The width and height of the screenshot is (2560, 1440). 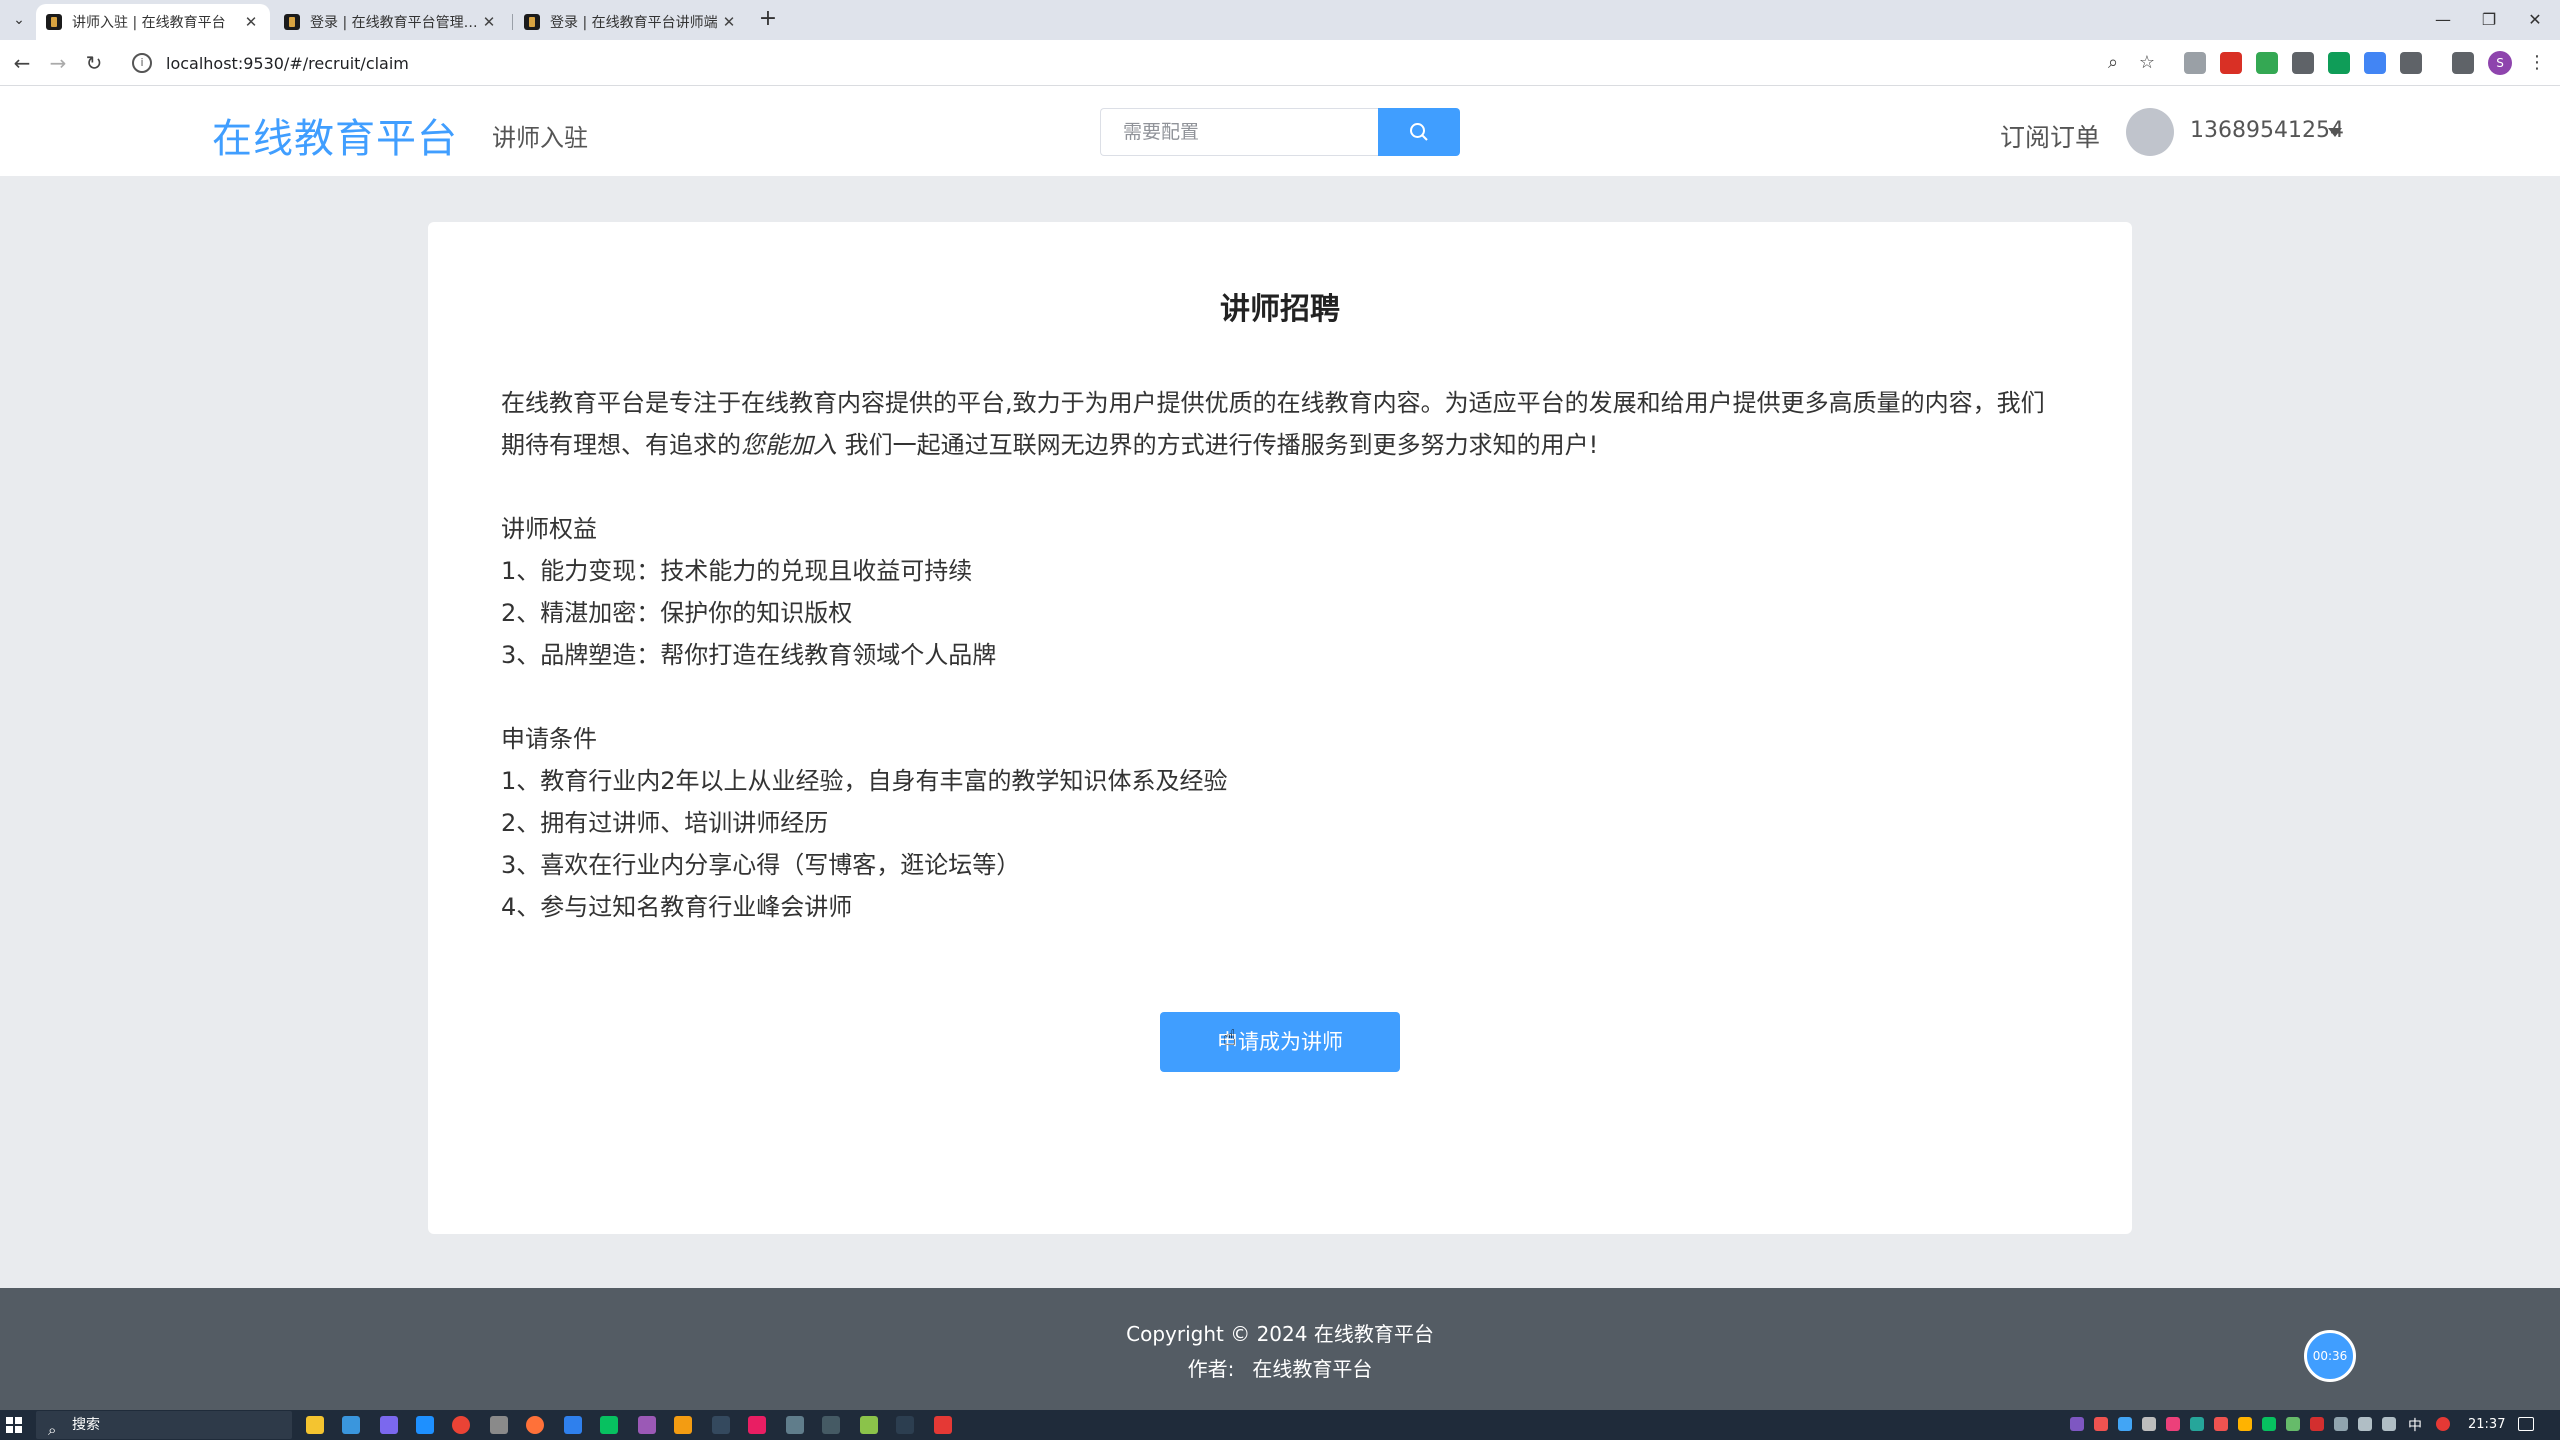 I want to click on site-header: 在线教育平台 讲师入驻 订阅订单 13689541254, so click(x=1280, y=131).